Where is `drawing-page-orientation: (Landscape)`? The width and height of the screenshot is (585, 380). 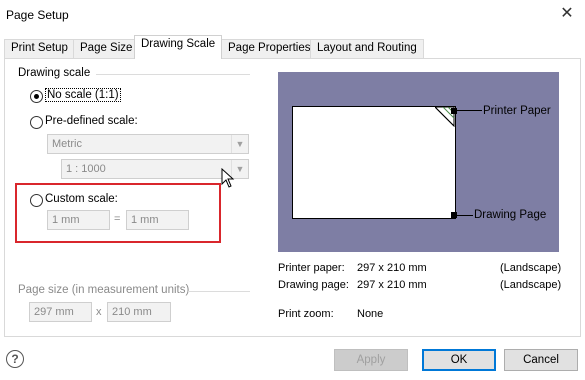 drawing-page-orientation: (Landscape) is located at coordinates (531, 285).